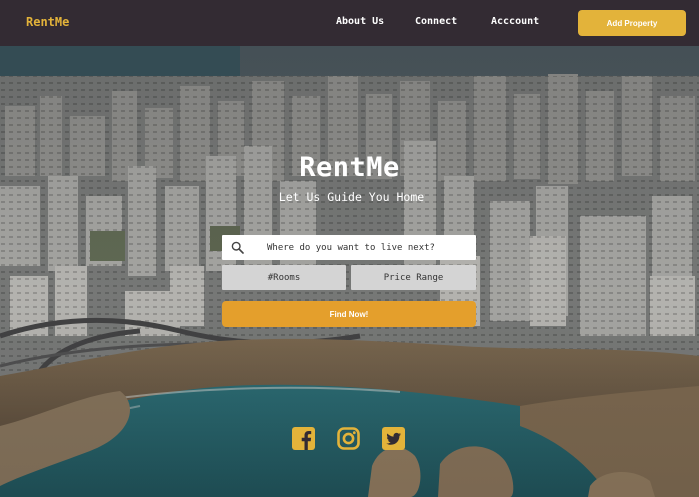 This screenshot has width=699, height=497. I want to click on add-property-button: Add Property, so click(632, 23).